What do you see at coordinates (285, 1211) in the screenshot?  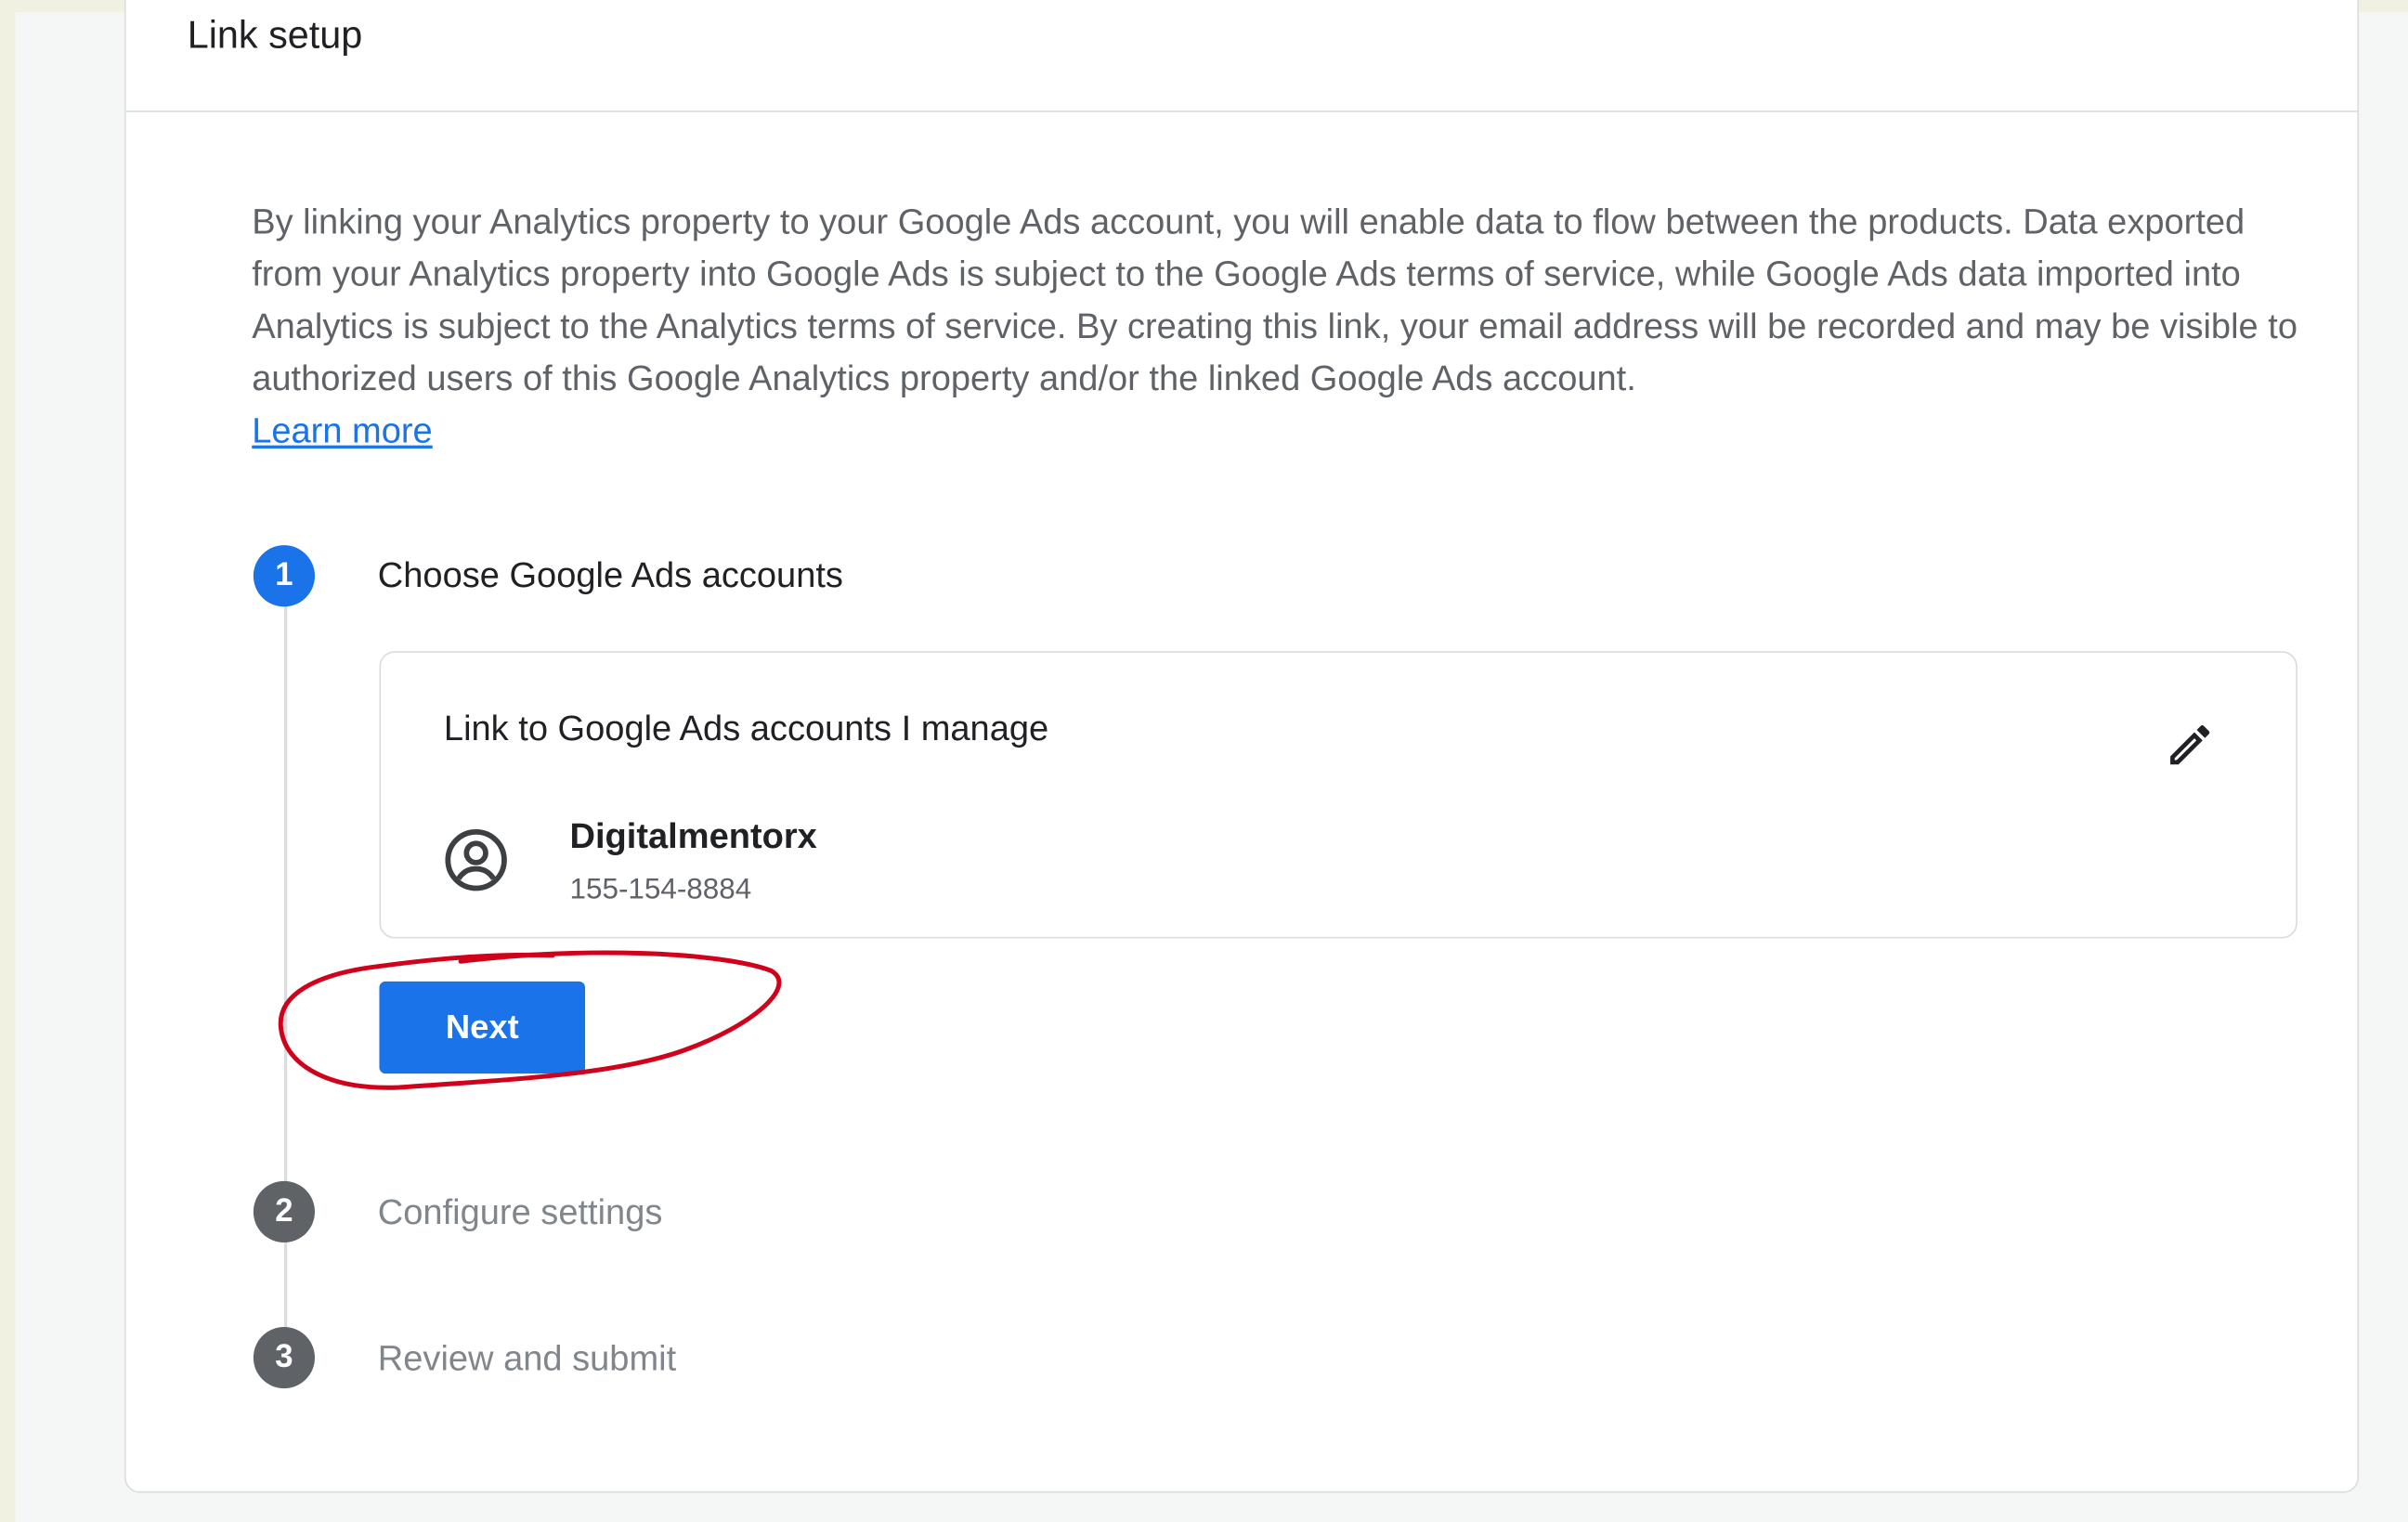 I see `step-2-number: 2` at bounding box center [285, 1211].